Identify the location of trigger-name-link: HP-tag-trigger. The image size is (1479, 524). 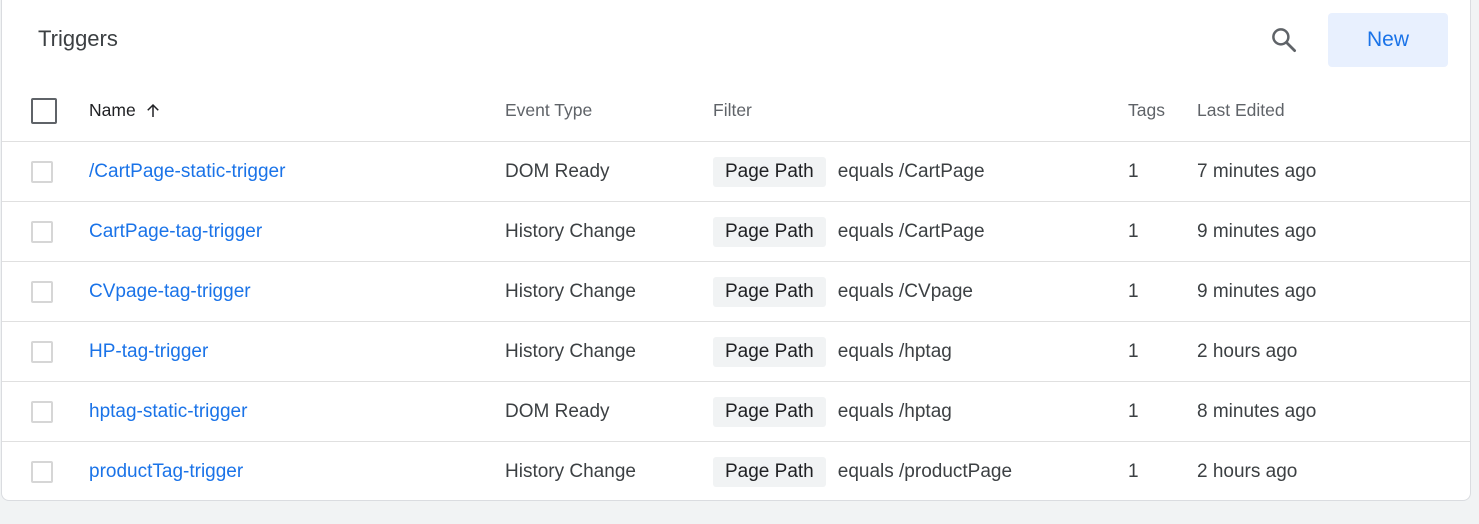
(148, 352).